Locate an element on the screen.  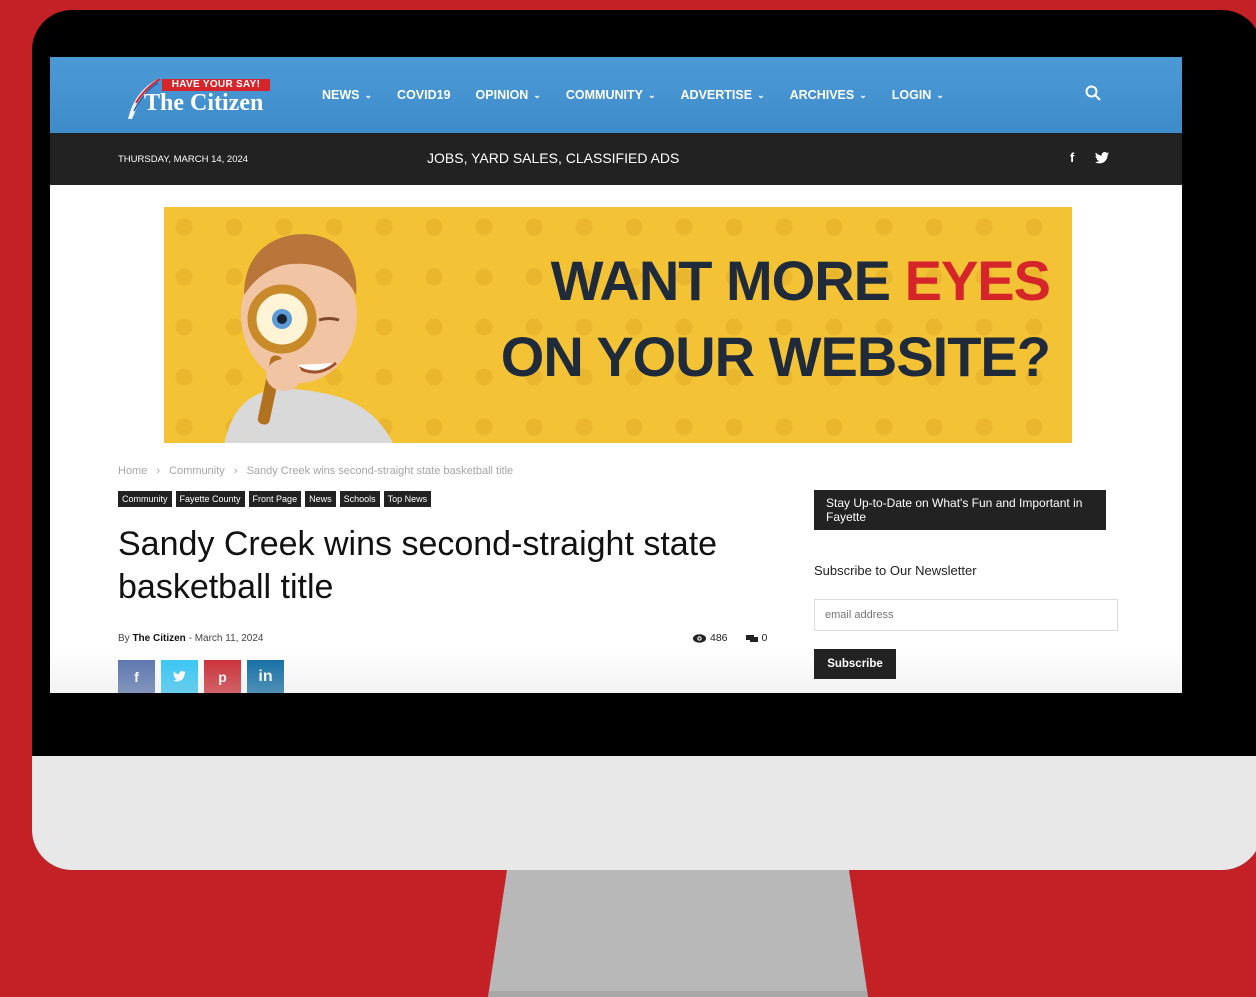
breadcrumb-community: Community is located at coordinates (197, 471).